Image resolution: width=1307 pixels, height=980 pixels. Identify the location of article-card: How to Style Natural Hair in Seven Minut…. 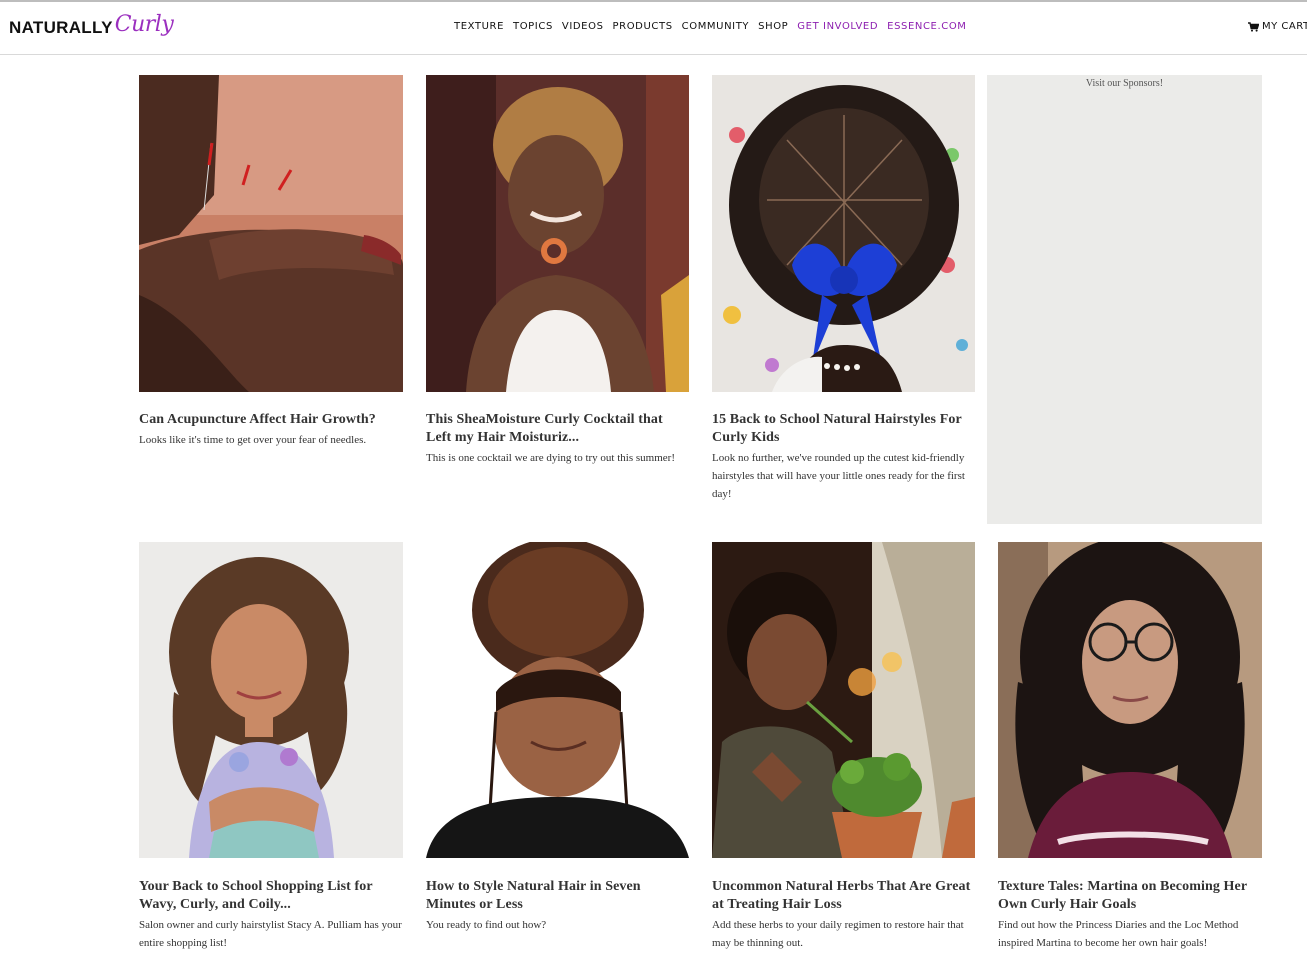
(558, 738).